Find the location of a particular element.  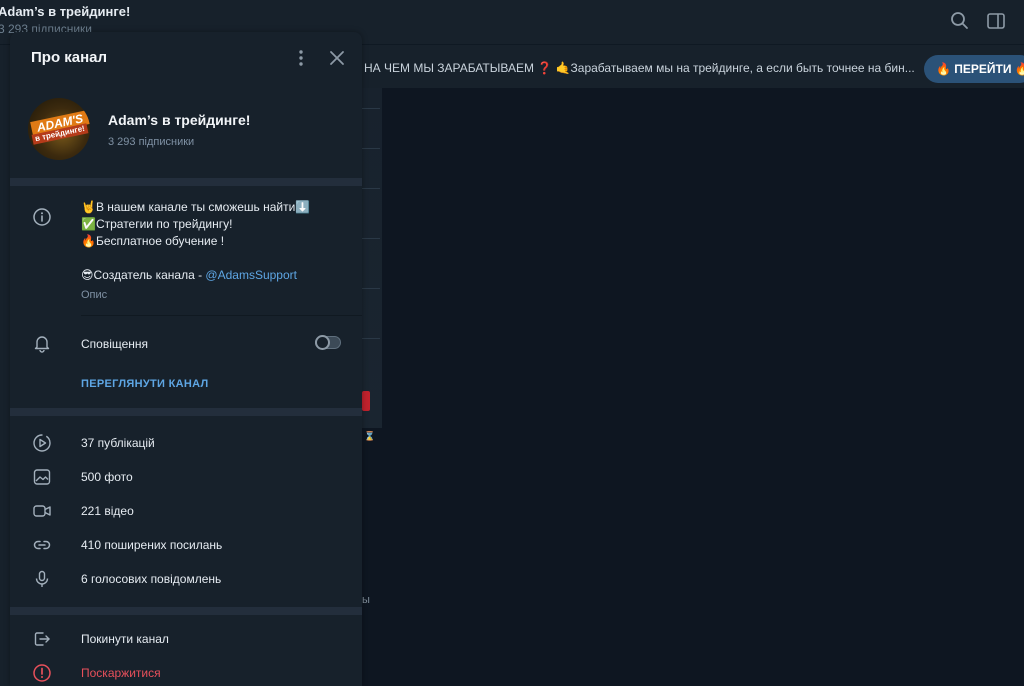

channel-avatar: ADAM'S в трейдинге! is located at coordinates (59, 129).